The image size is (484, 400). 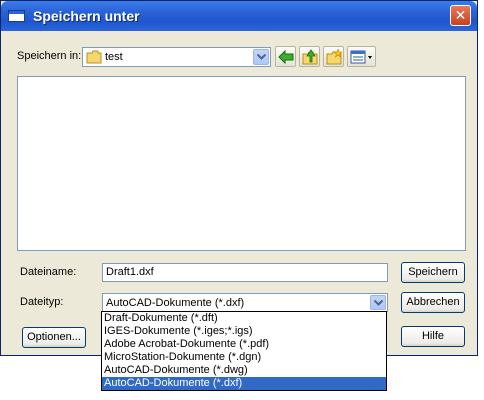 What do you see at coordinates (16, 16) in the screenshot?
I see `window-icon` at bounding box center [16, 16].